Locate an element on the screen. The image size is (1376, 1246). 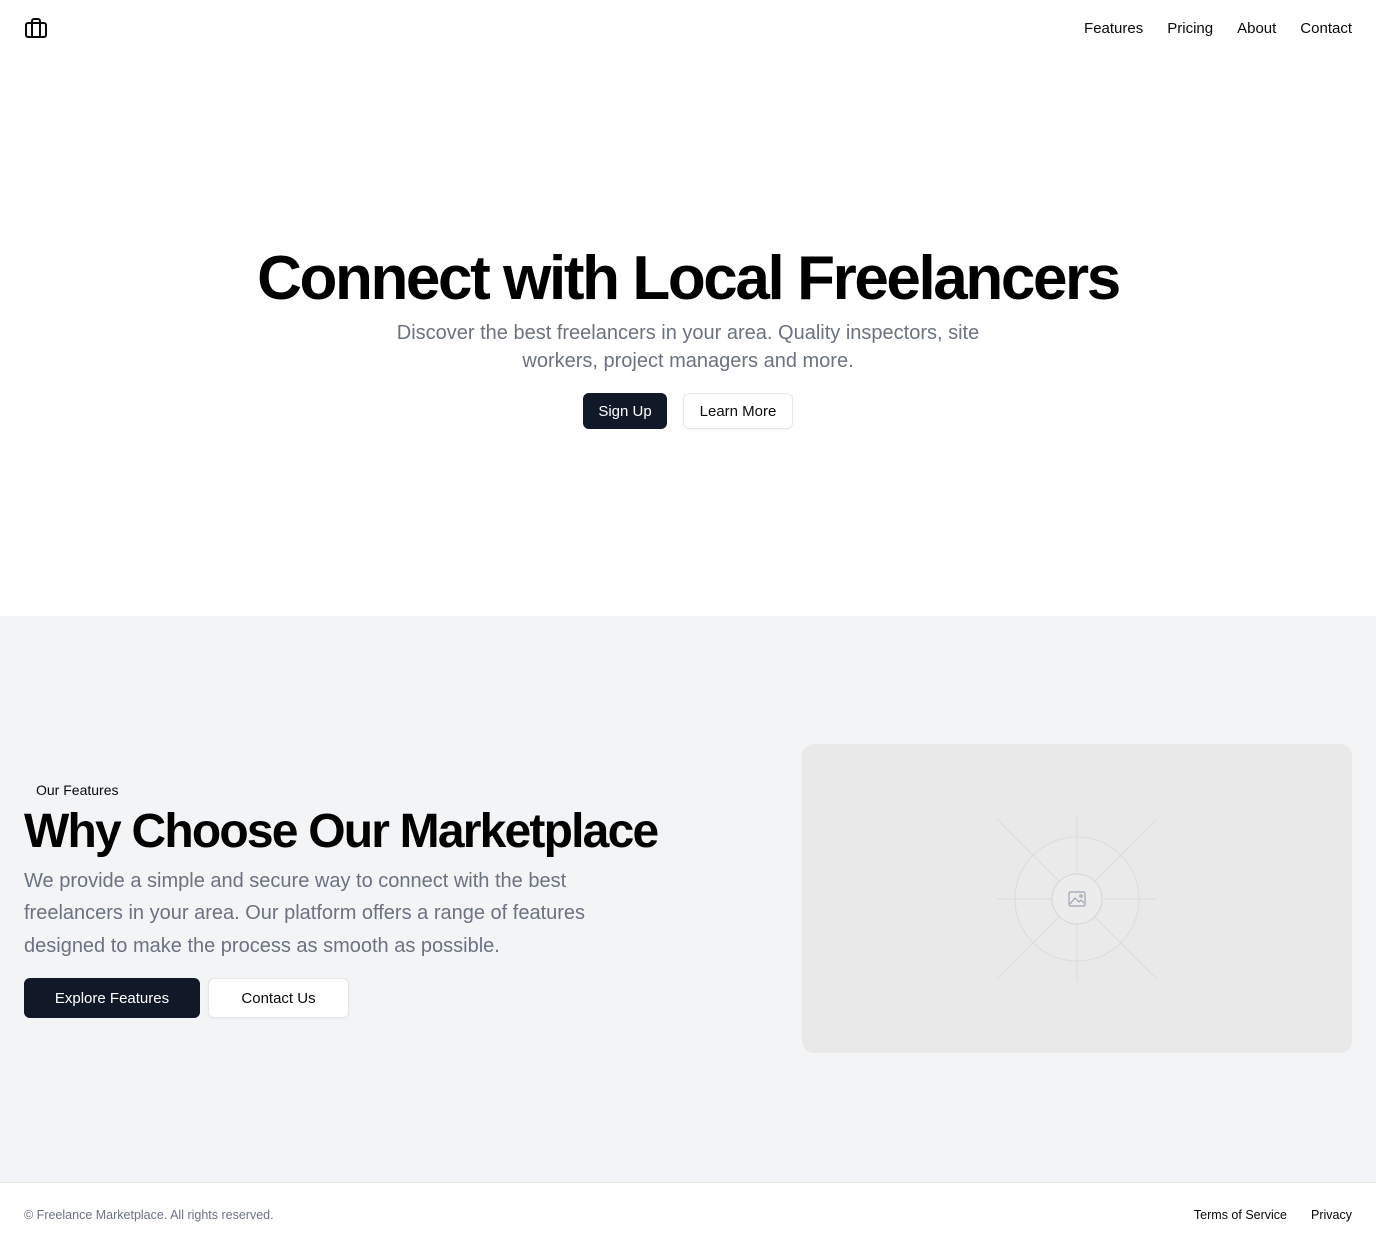
privacy-link: Privacy is located at coordinates (1331, 1215).